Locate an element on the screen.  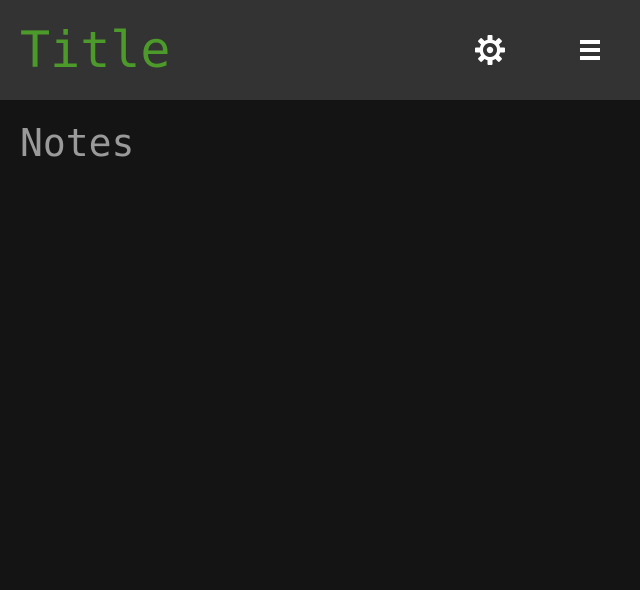
menu-button is located at coordinates (590, 50).